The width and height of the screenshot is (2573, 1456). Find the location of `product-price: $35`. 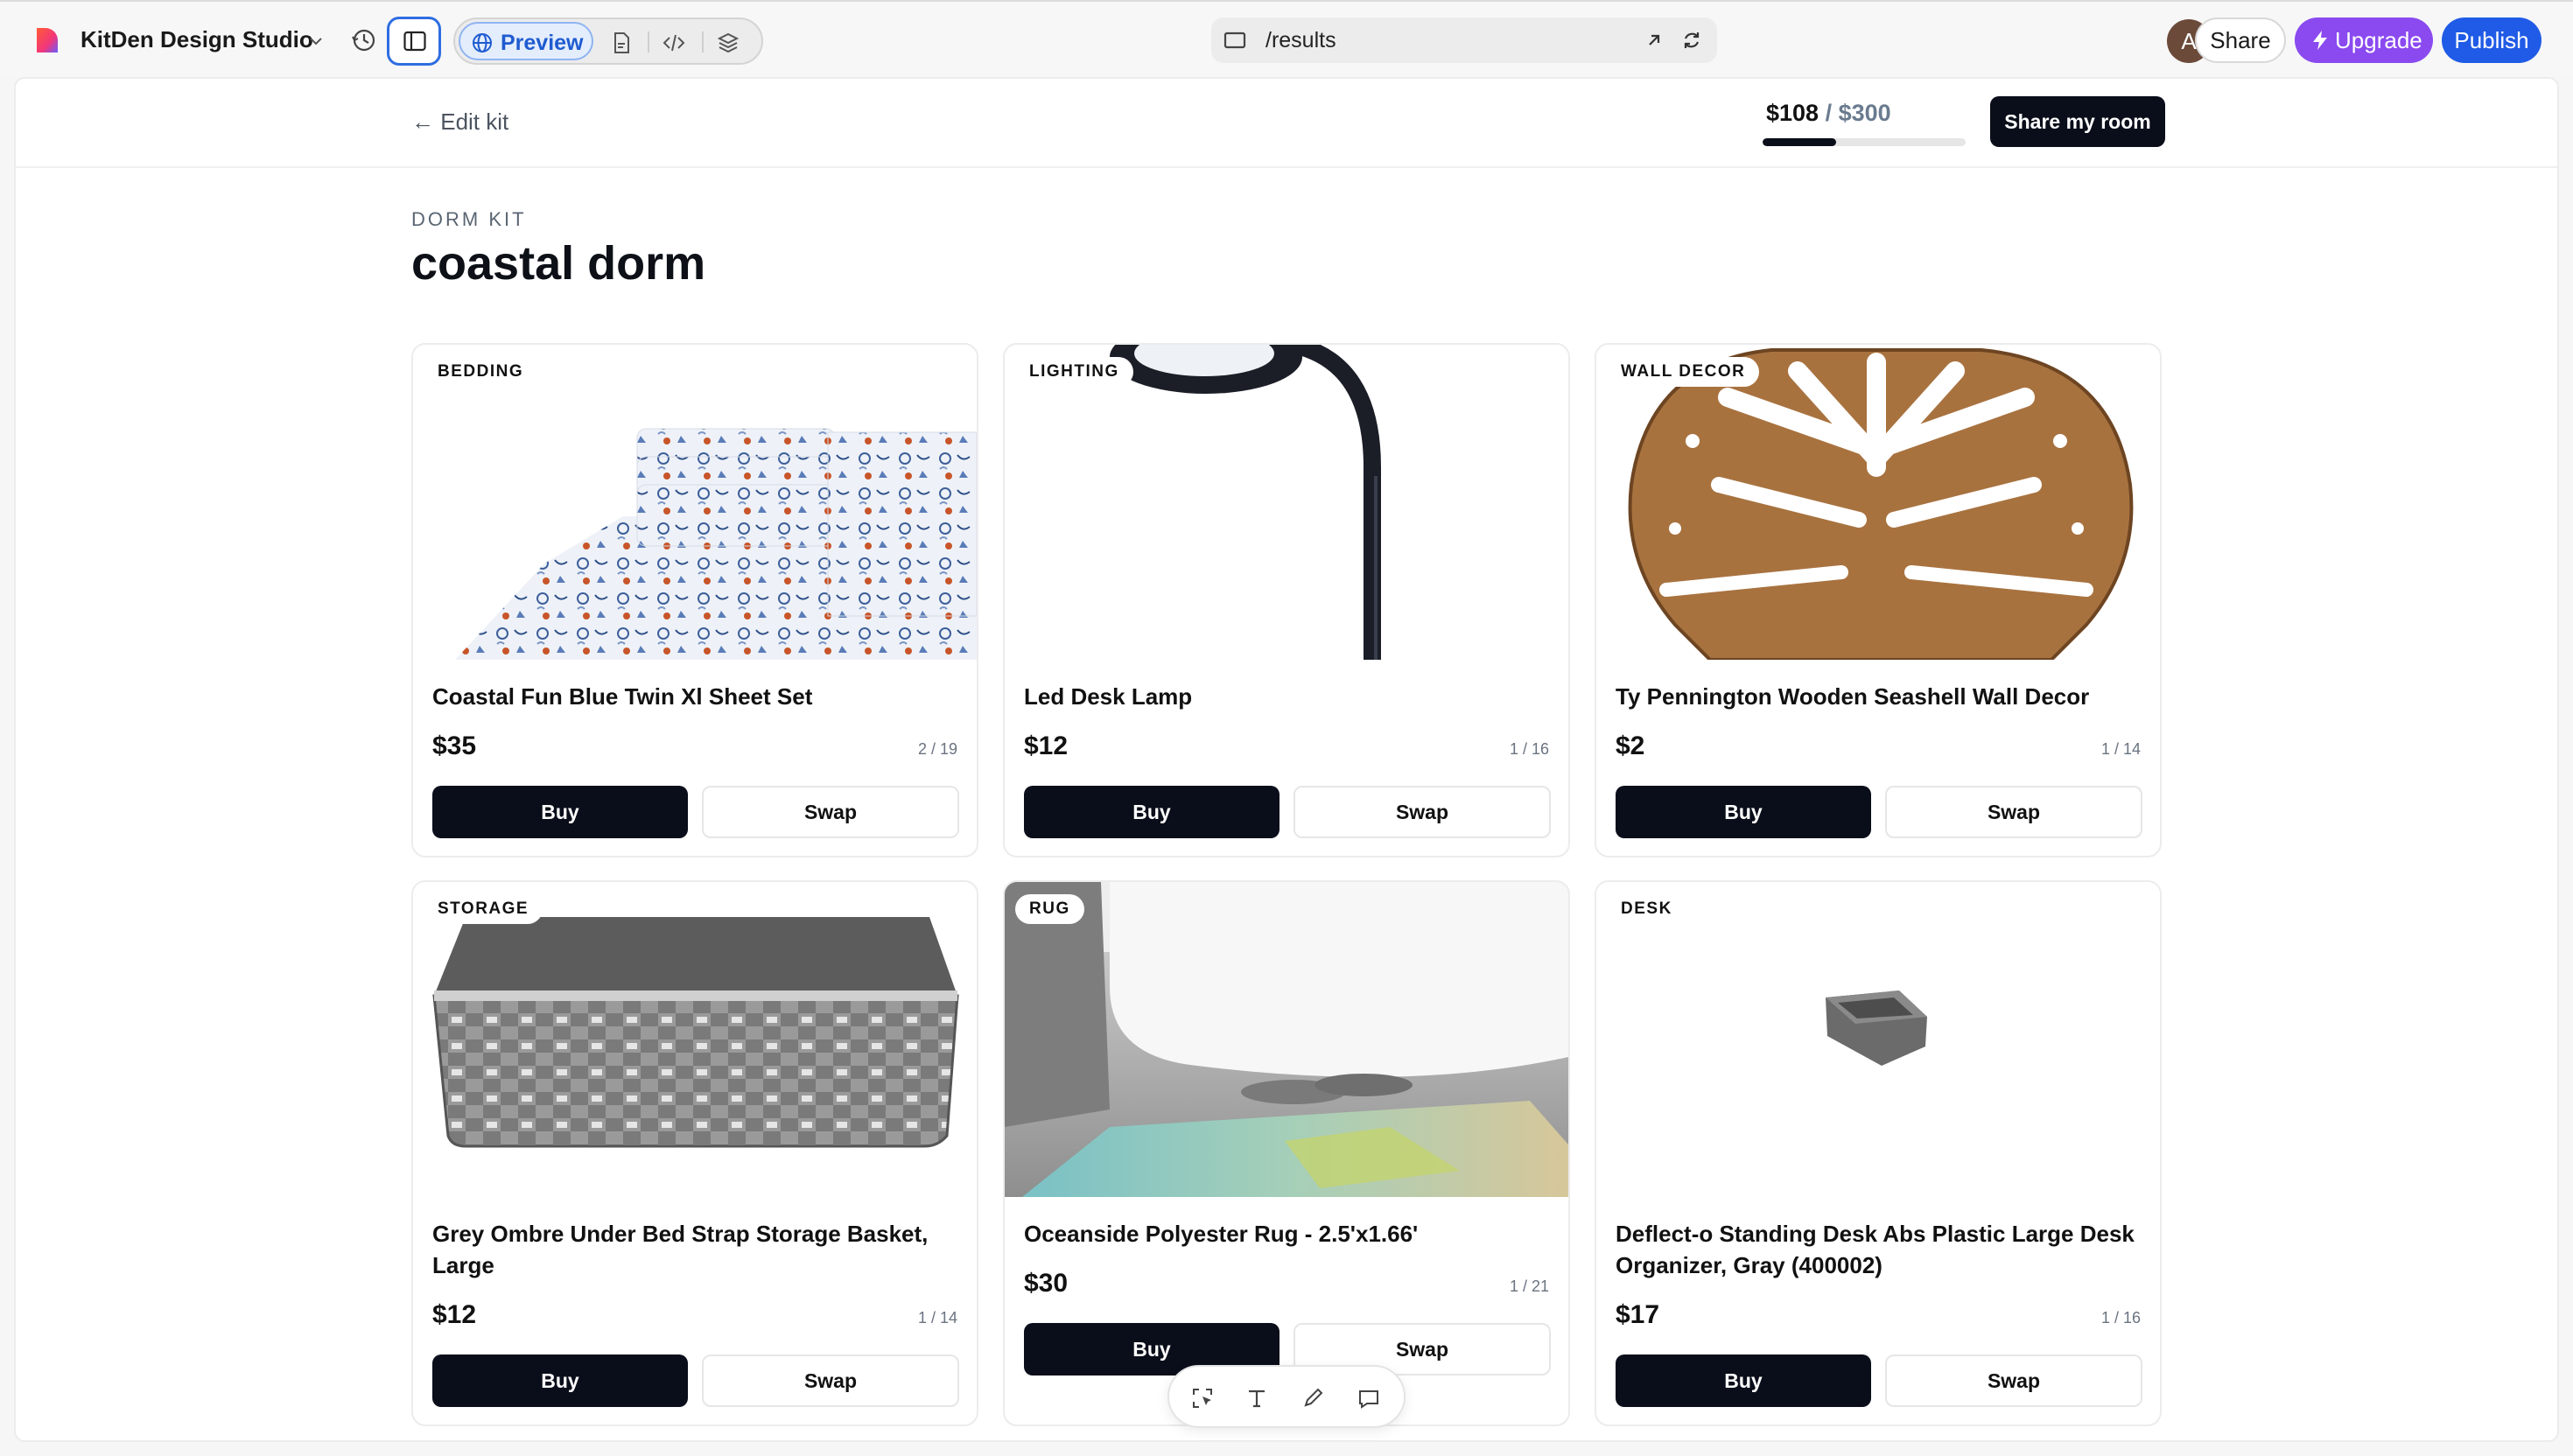

product-price: $35 is located at coordinates (454, 746).